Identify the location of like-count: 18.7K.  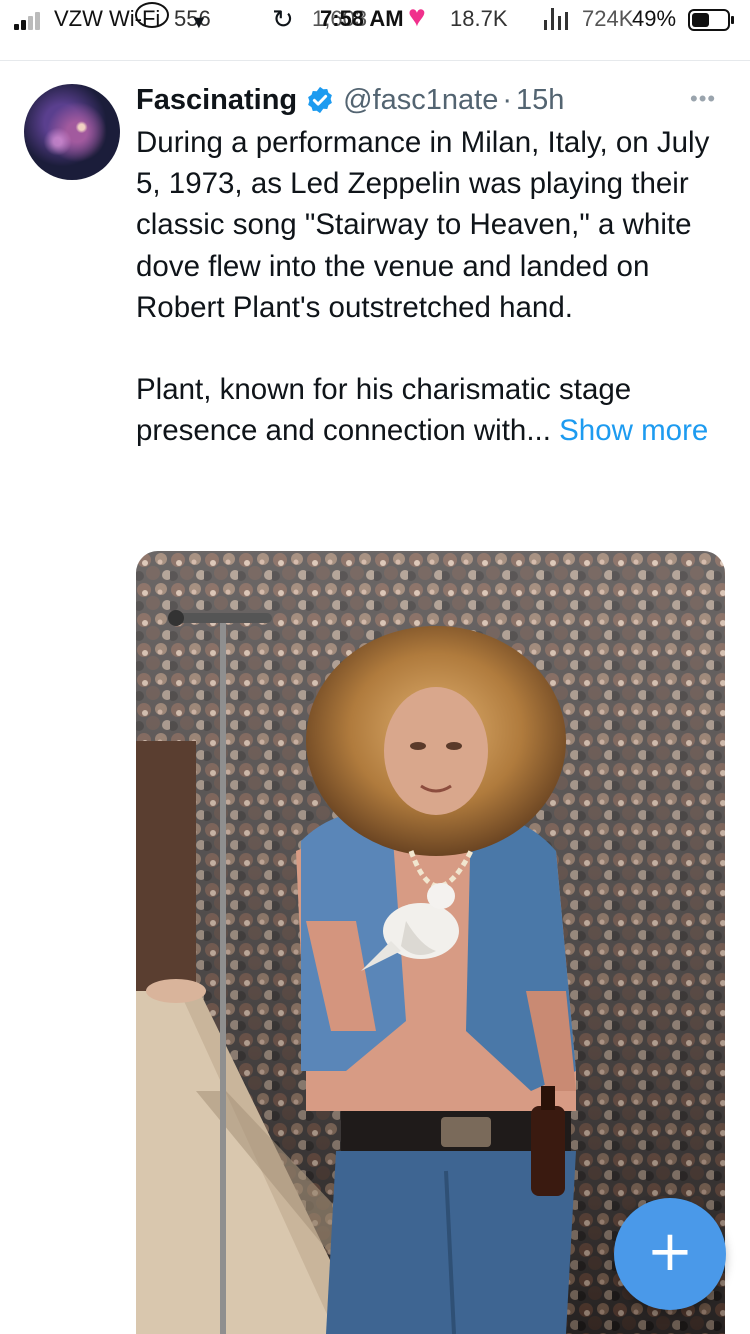
(479, 18).